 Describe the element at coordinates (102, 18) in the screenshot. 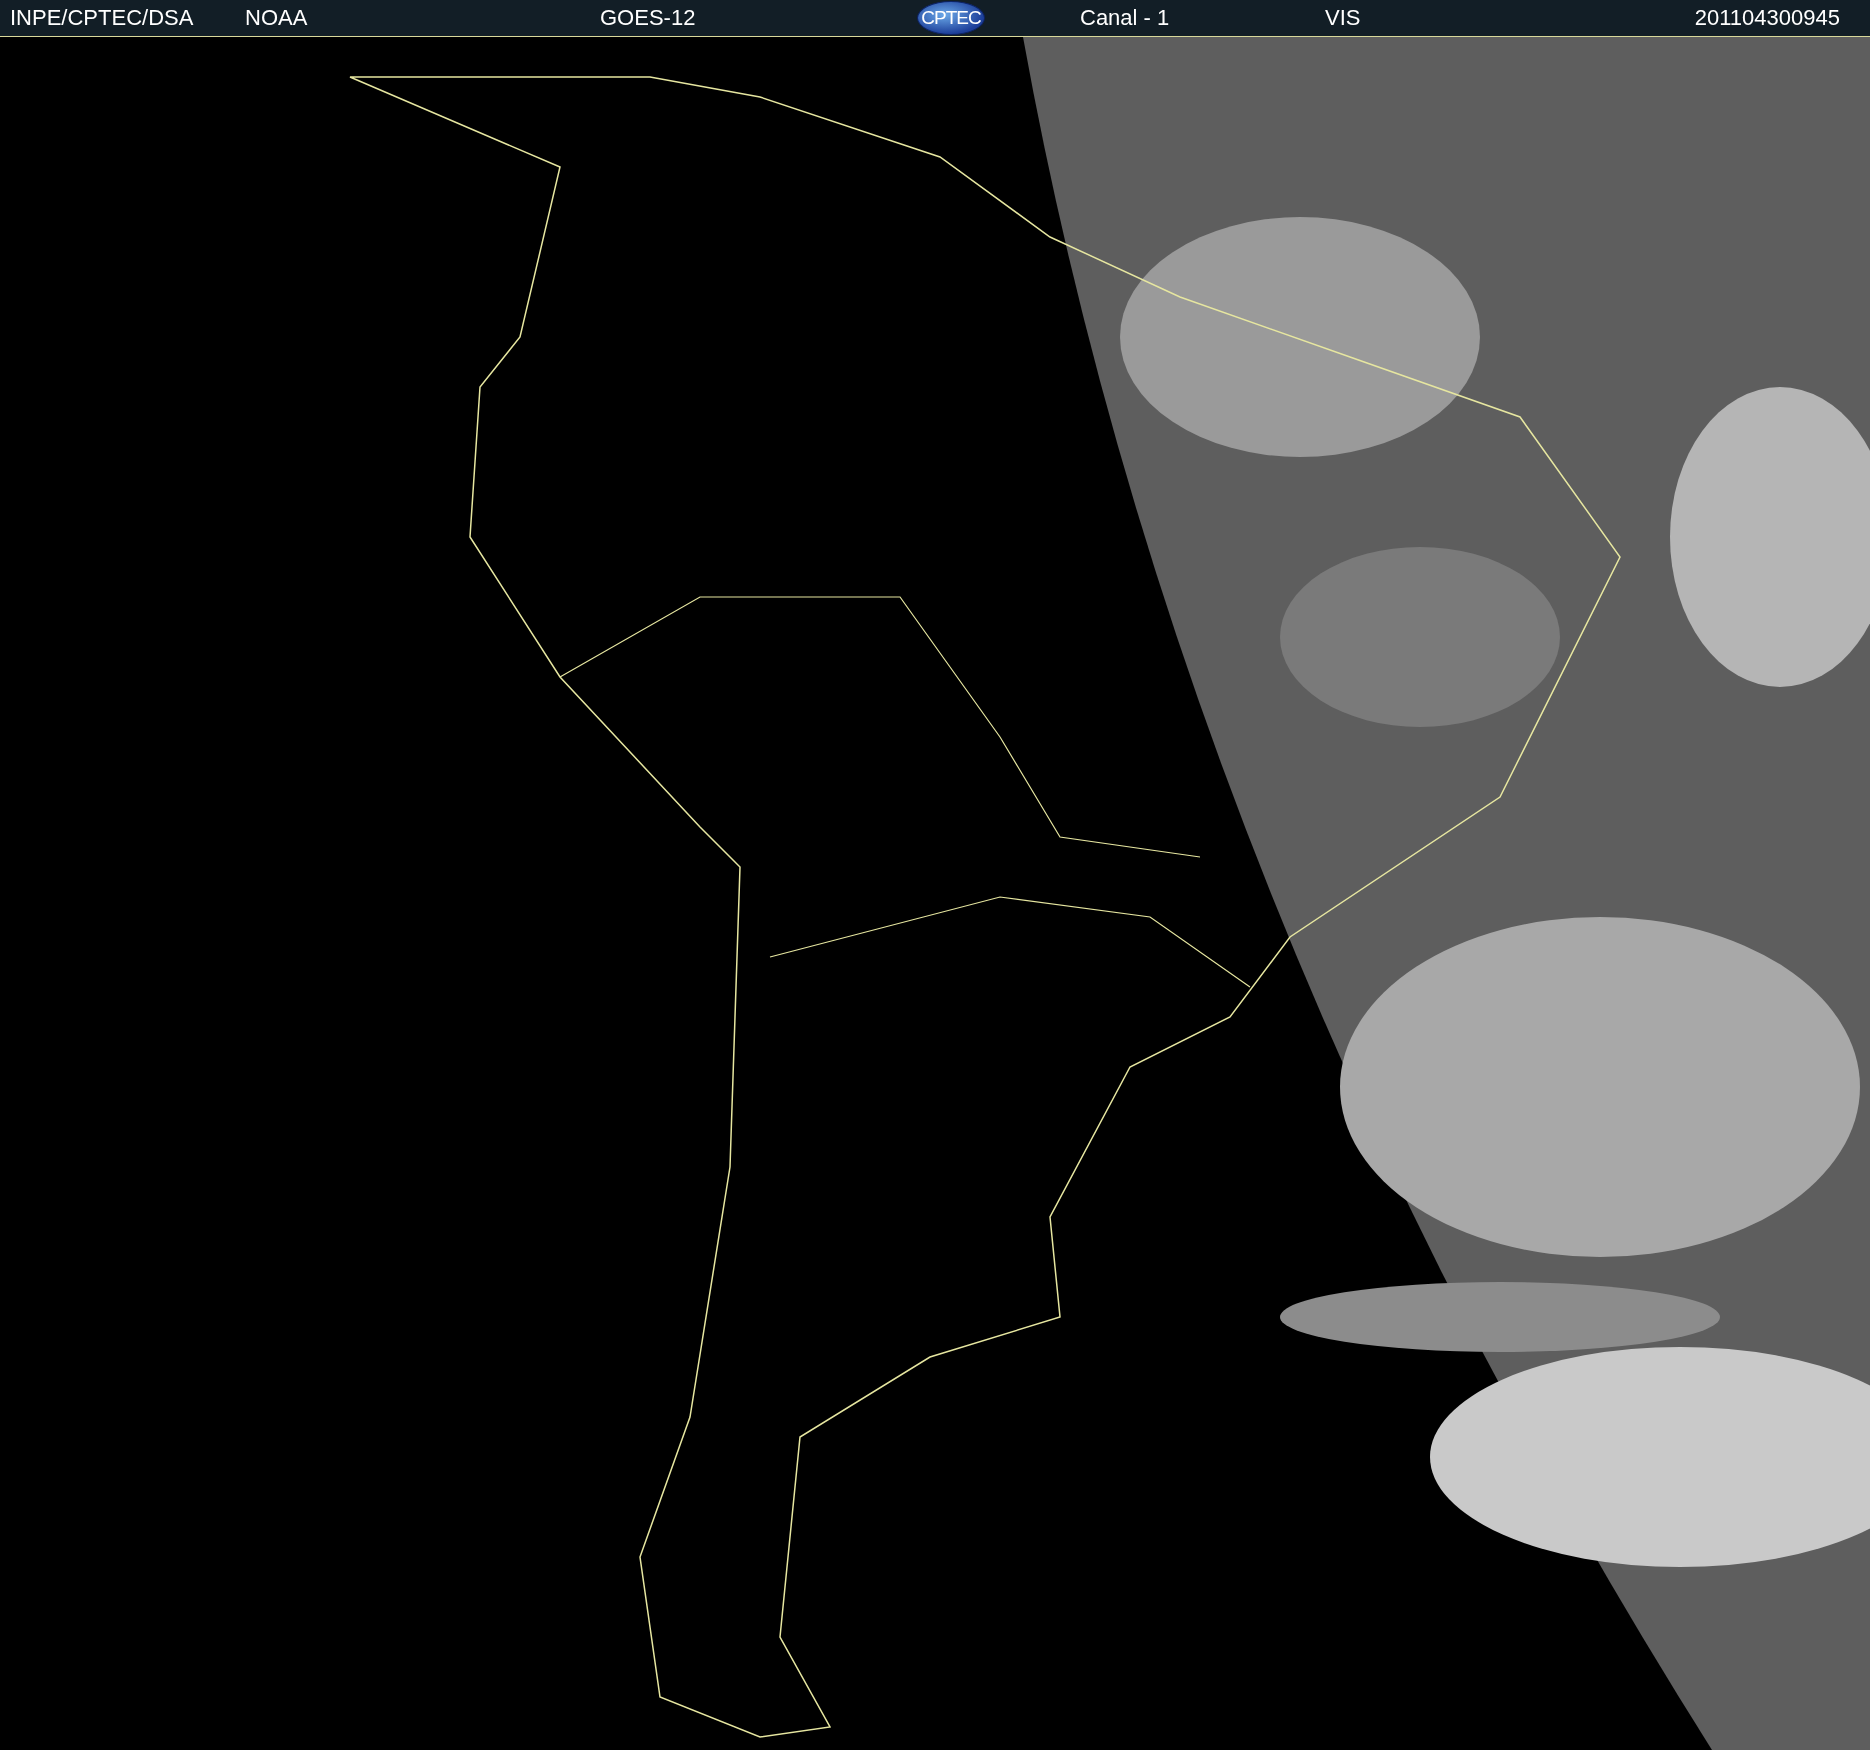

I see `header-label: INPE/CPTEC/DSA` at that location.